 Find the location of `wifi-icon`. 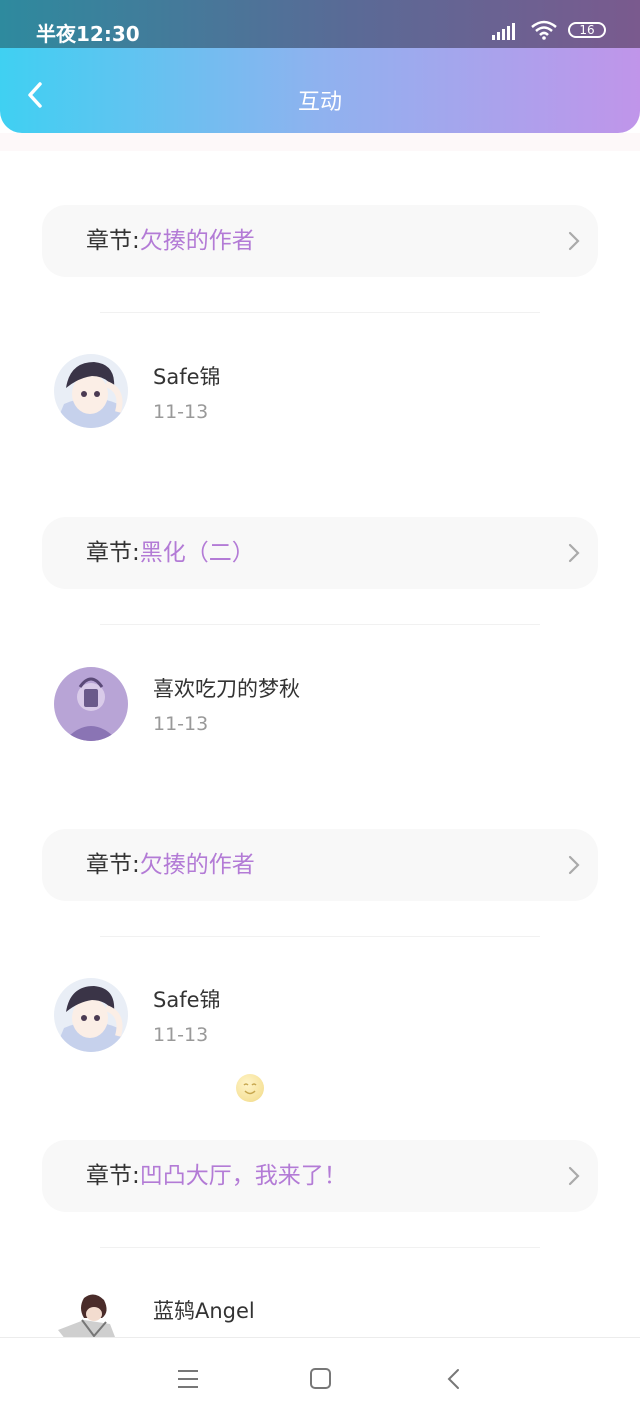

wifi-icon is located at coordinates (544, 30).